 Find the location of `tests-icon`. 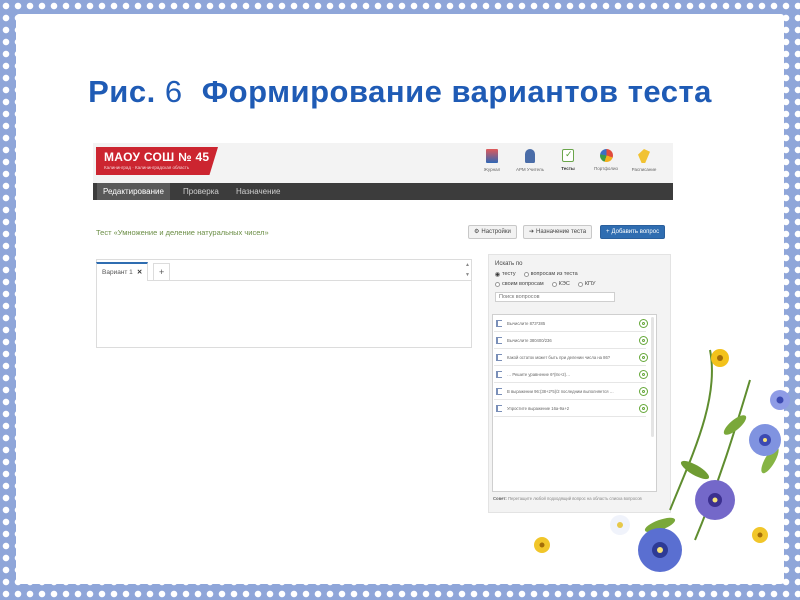

tests-icon is located at coordinates (568, 155).